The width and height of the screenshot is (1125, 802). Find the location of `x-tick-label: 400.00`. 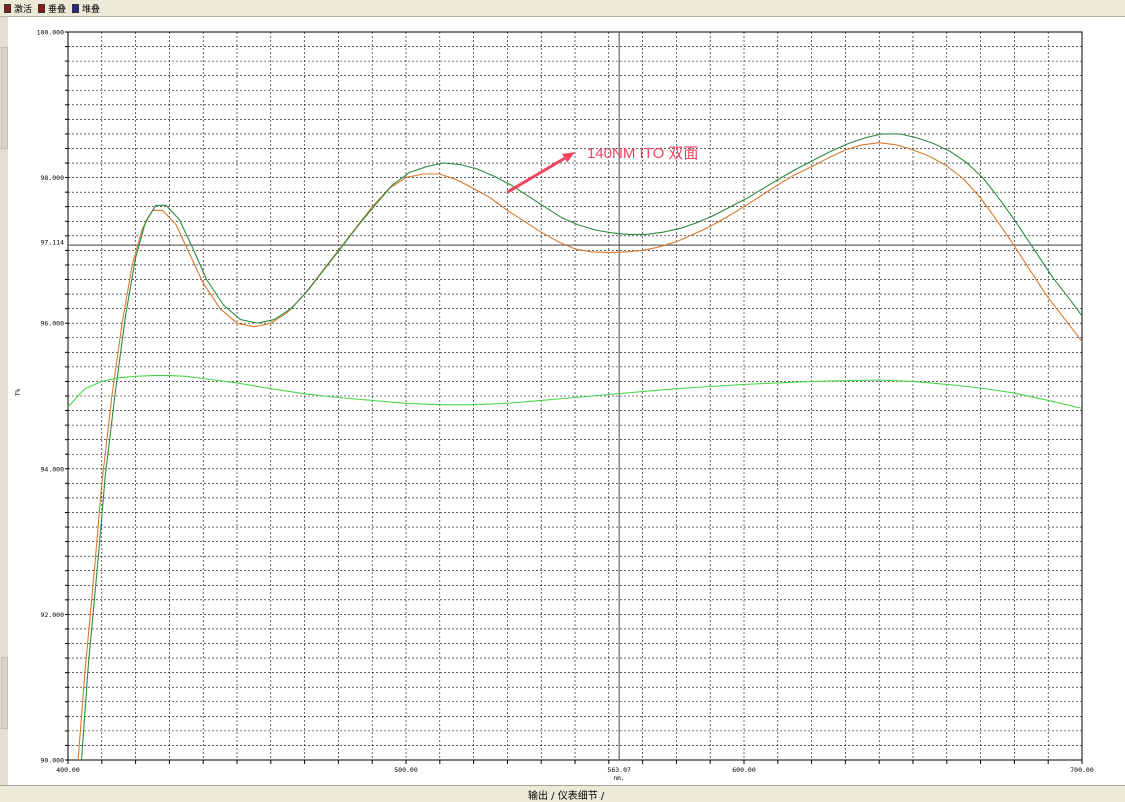

x-tick-label: 400.00 is located at coordinates (68, 770).